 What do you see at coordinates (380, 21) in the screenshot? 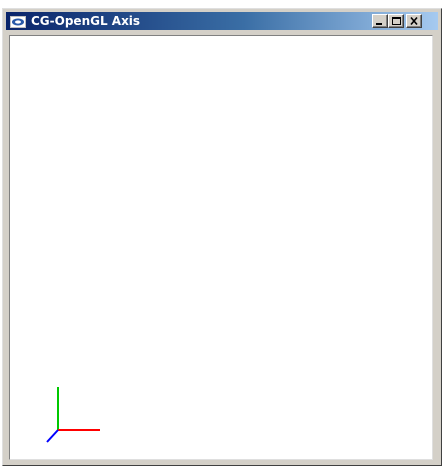
I see `minimize-button` at bounding box center [380, 21].